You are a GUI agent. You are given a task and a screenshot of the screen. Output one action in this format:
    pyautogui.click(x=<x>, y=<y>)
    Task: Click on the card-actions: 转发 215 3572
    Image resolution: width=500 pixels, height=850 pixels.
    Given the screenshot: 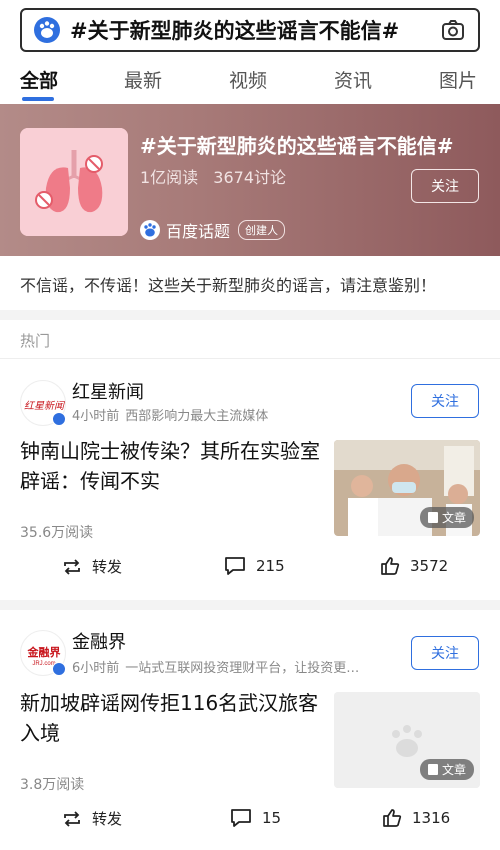 What is the action you would take?
    pyautogui.click(x=250, y=568)
    